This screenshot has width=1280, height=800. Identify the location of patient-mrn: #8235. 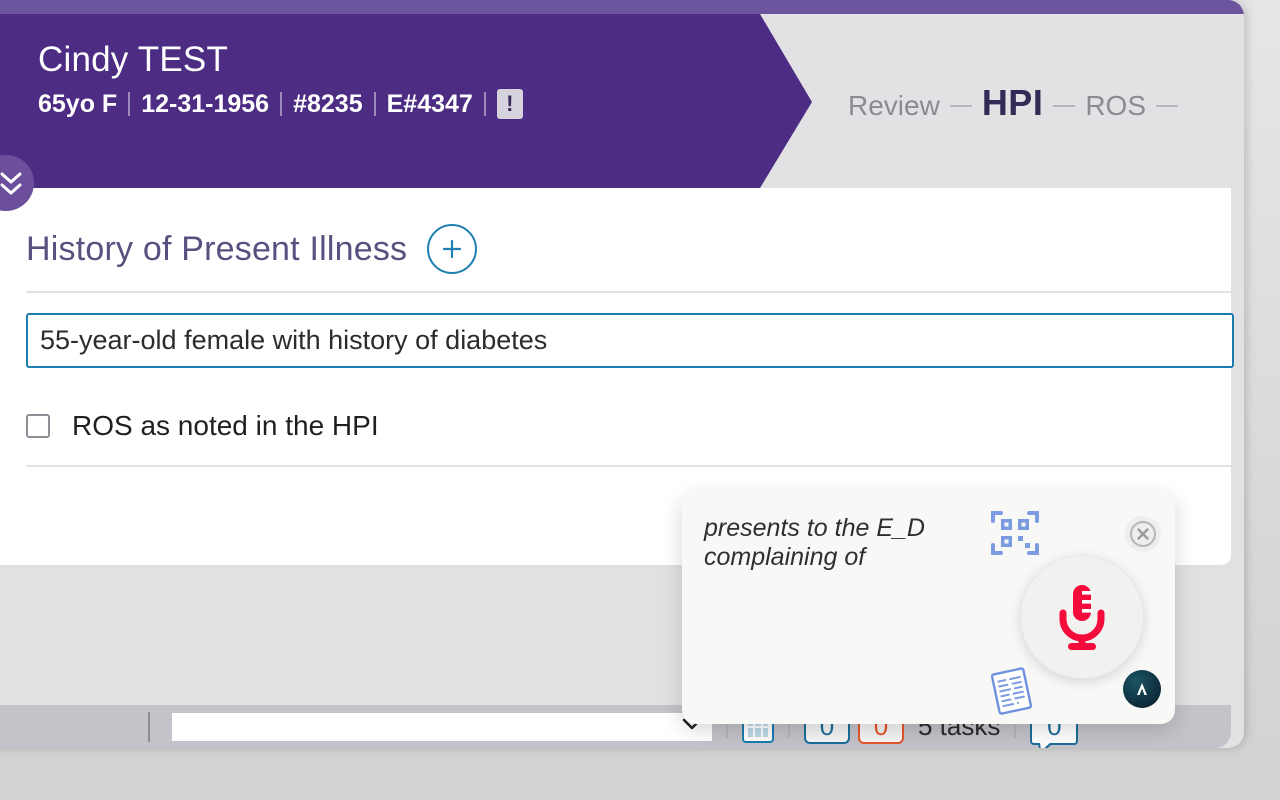
(328, 104).